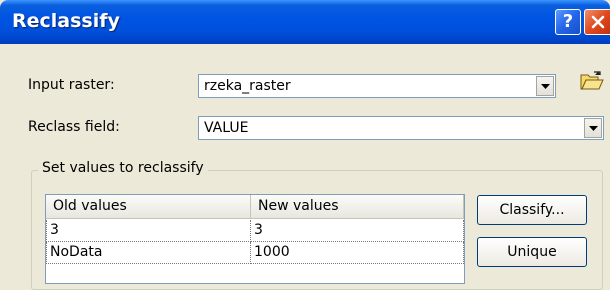 The image size is (610, 290). What do you see at coordinates (74, 127) in the screenshot?
I see `reclass-field-label: Reclass field:` at bounding box center [74, 127].